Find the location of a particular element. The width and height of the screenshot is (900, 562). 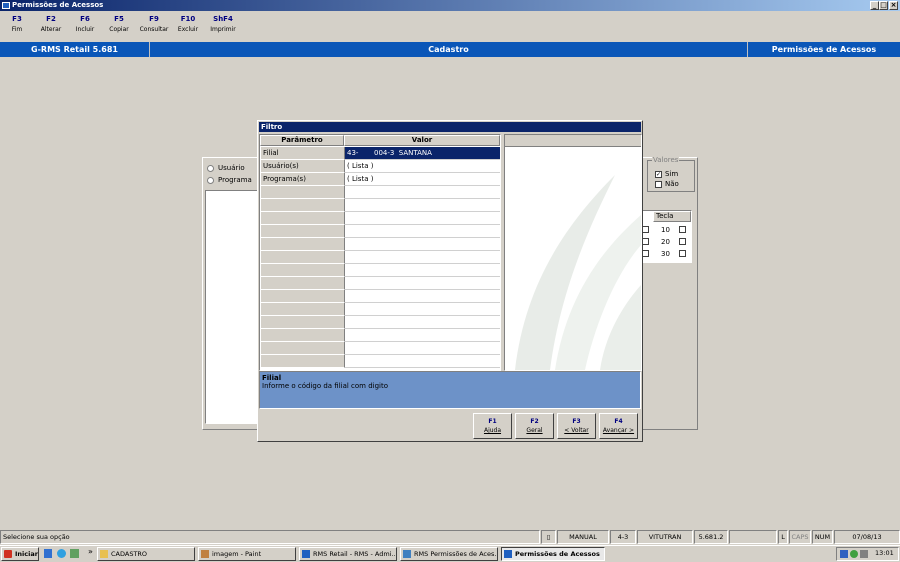

status-user: VITUTRAN is located at coordinates (665, 537).